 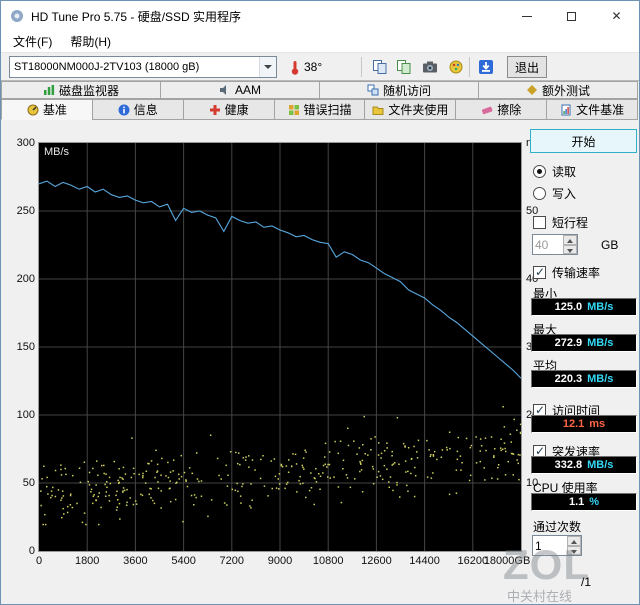 I want to click on tab-label: 文件基准, so click(x=600, y=110).